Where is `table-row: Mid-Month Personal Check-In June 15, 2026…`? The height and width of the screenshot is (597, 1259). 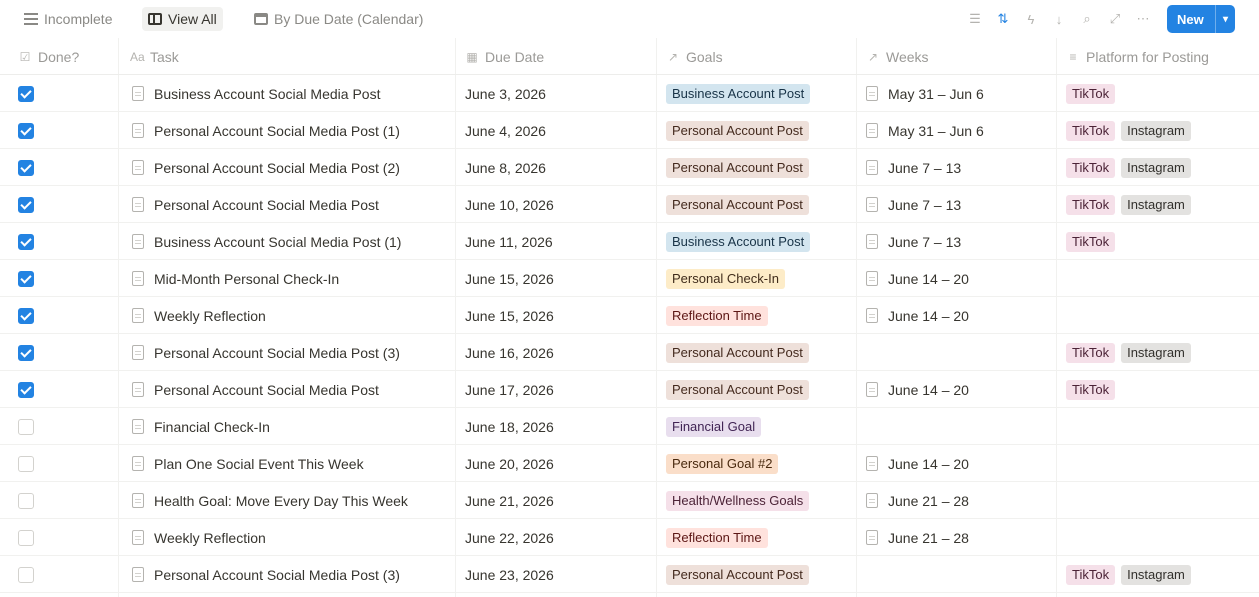
table-row: Mid-Month Personal Check-In June 15, 2026… is located at coordinates (629, 278).